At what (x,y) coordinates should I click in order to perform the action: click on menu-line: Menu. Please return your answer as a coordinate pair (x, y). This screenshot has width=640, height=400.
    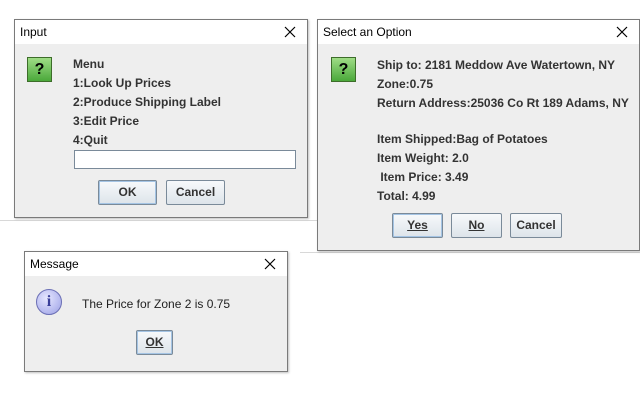
    Looking at the image, I should click on (89, 64).